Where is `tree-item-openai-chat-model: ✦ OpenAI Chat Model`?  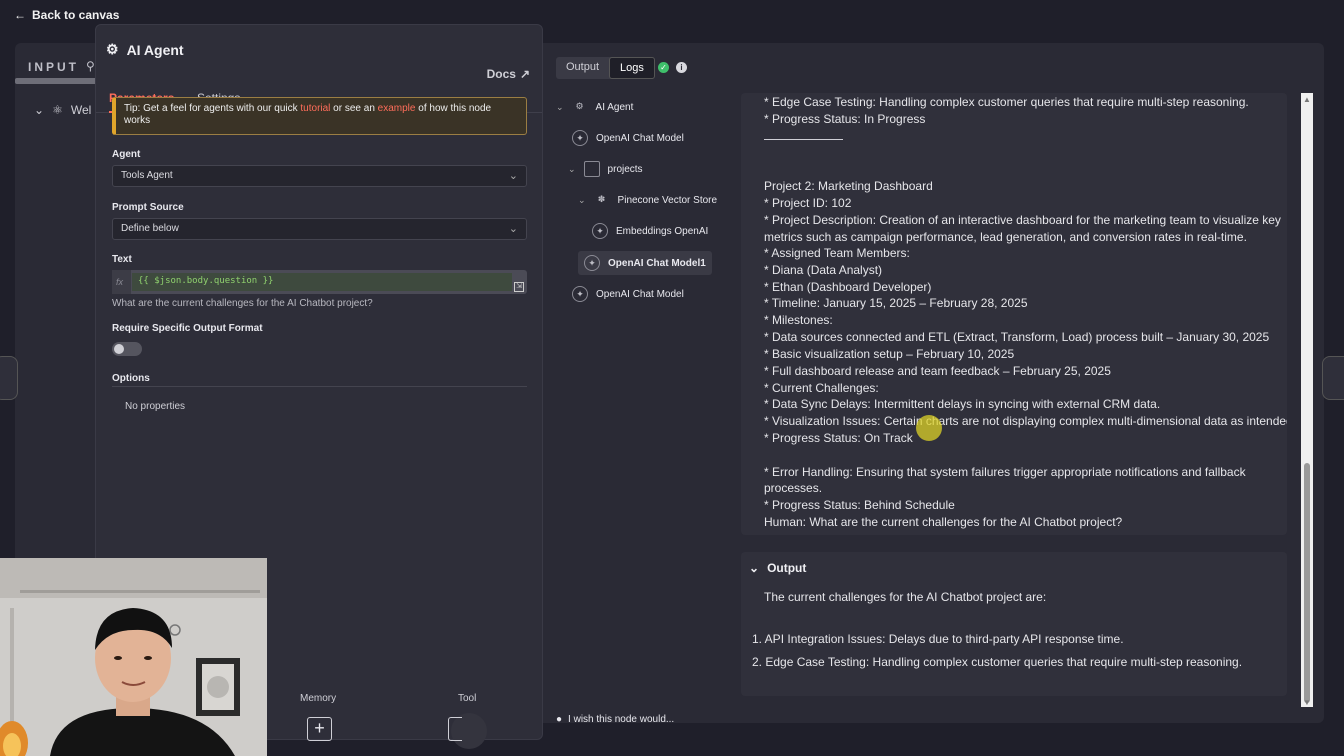
tree-item-openai-chat-model: ✦ OpenAI Chat Model is located at coordinates (628, 138).